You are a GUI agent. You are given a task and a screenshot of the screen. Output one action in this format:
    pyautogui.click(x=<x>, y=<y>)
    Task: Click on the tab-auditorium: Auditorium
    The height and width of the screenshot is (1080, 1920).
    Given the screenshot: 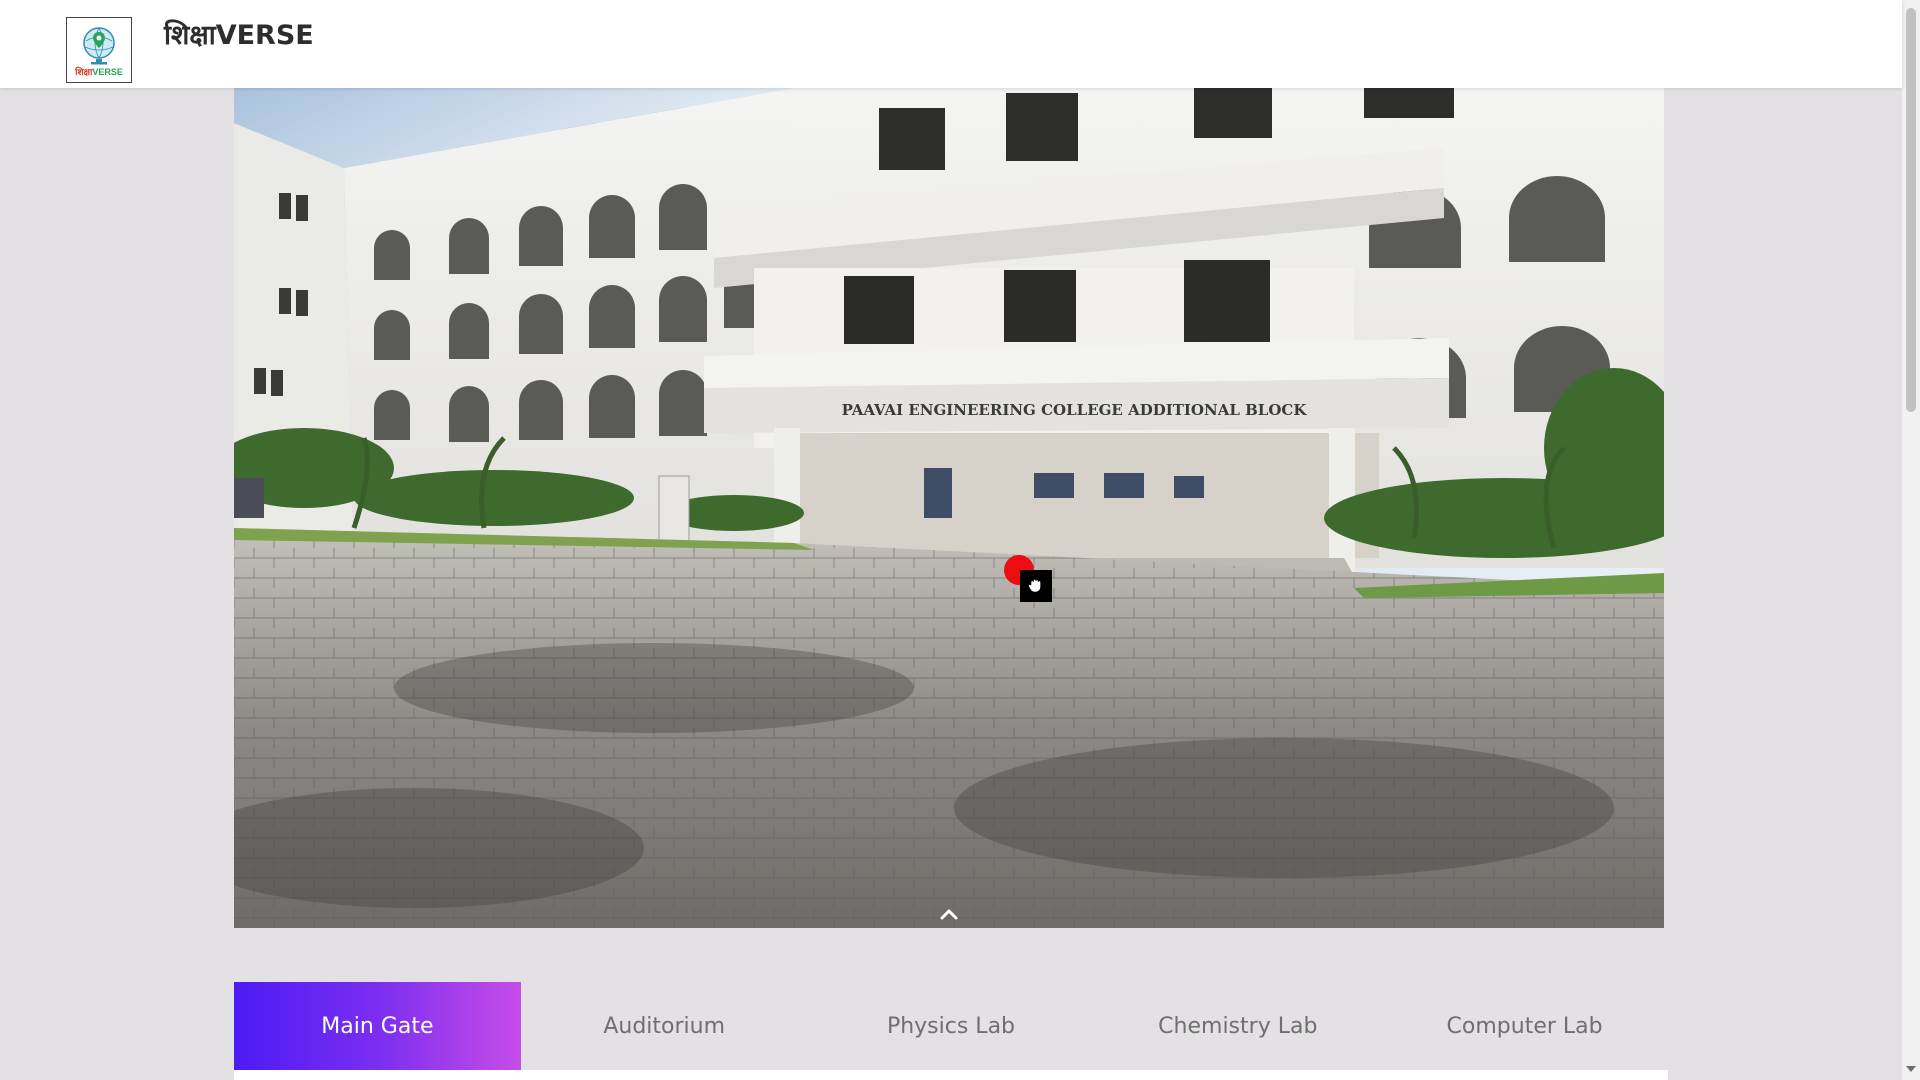 What is the action you would take?
    pyautogui.click(x=664, y=1026)
    